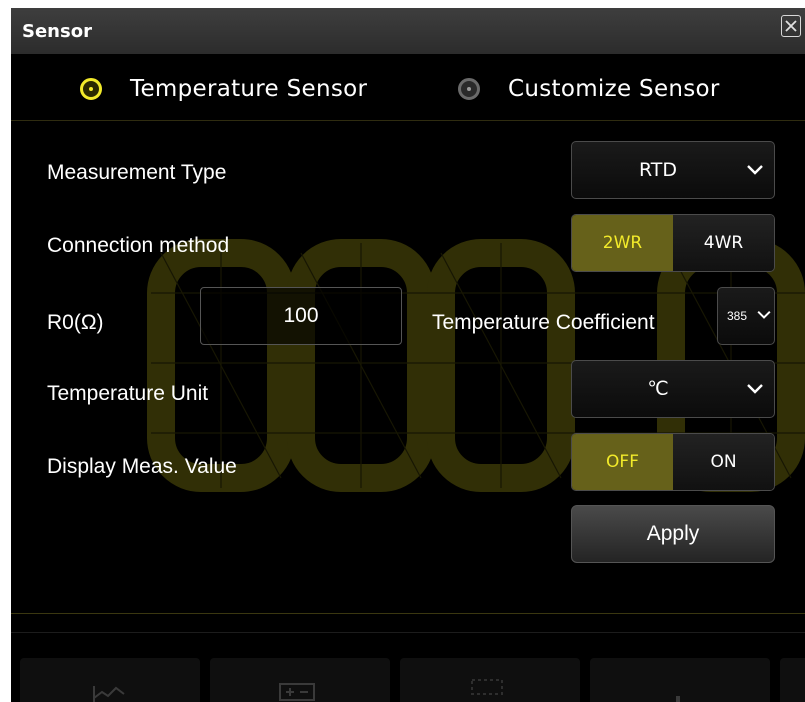 The height and width of the screenshot is (702, 805). I want to click on measurement-type-label: Measurement Type, so click(137, 172).